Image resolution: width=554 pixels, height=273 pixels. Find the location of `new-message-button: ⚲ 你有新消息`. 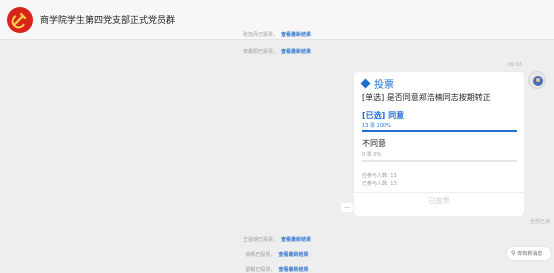

new-message-button: ⚲ 你有新消息 is located at coordinates (529, 253).